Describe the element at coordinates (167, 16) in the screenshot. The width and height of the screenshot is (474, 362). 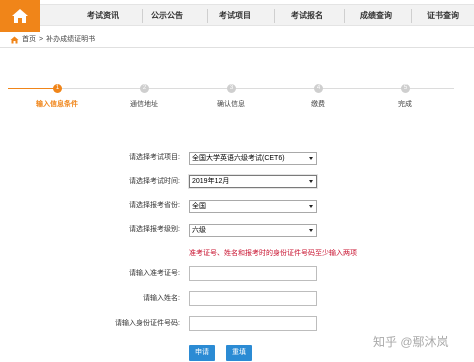
I see `nav-item-announcements: 公示公告` at that location.